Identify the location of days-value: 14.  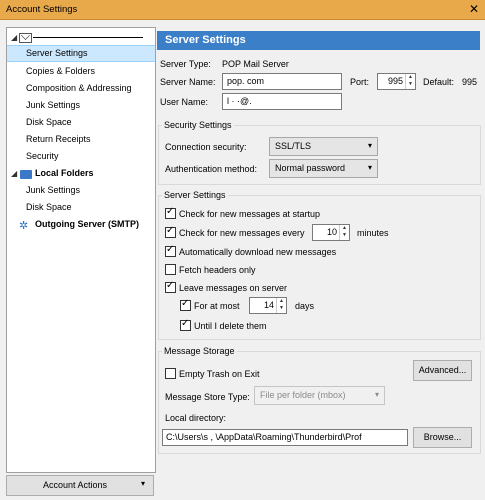
(268, 305).